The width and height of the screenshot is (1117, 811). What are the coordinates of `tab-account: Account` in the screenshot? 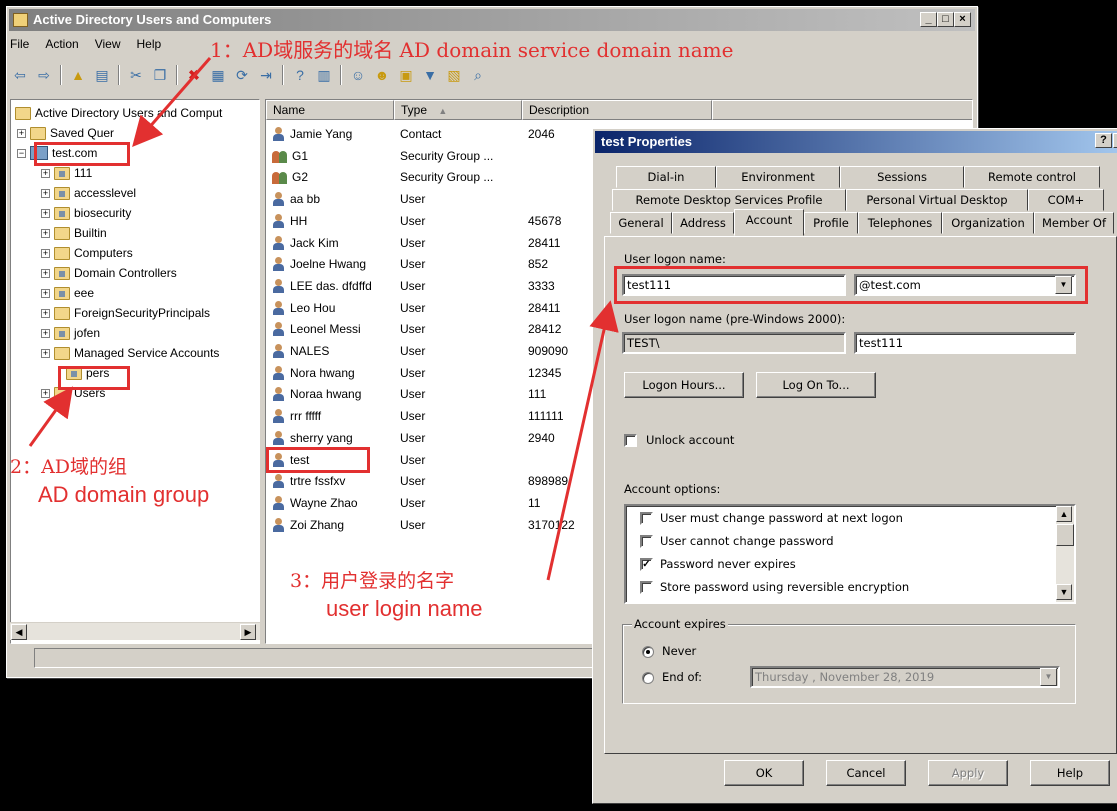 It's located at (769, 222).